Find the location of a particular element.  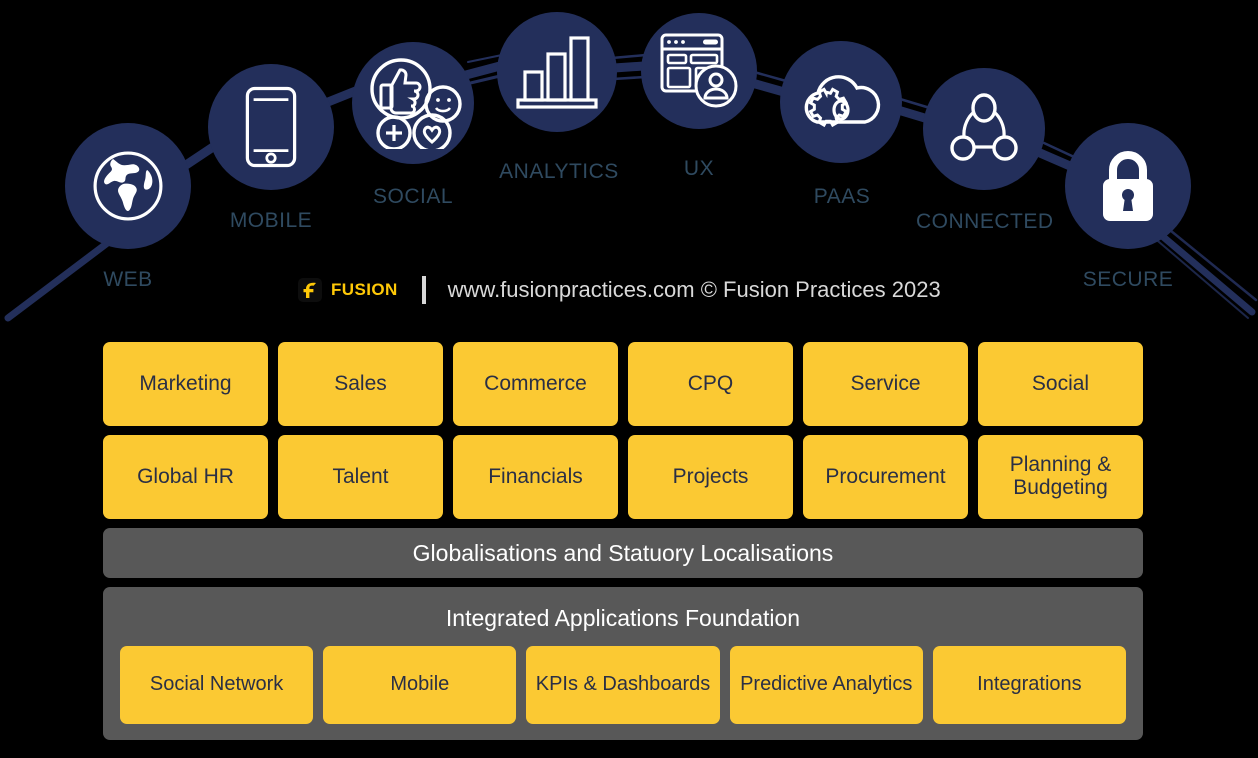

padlock-icon is located at coordinates (1128, 186).